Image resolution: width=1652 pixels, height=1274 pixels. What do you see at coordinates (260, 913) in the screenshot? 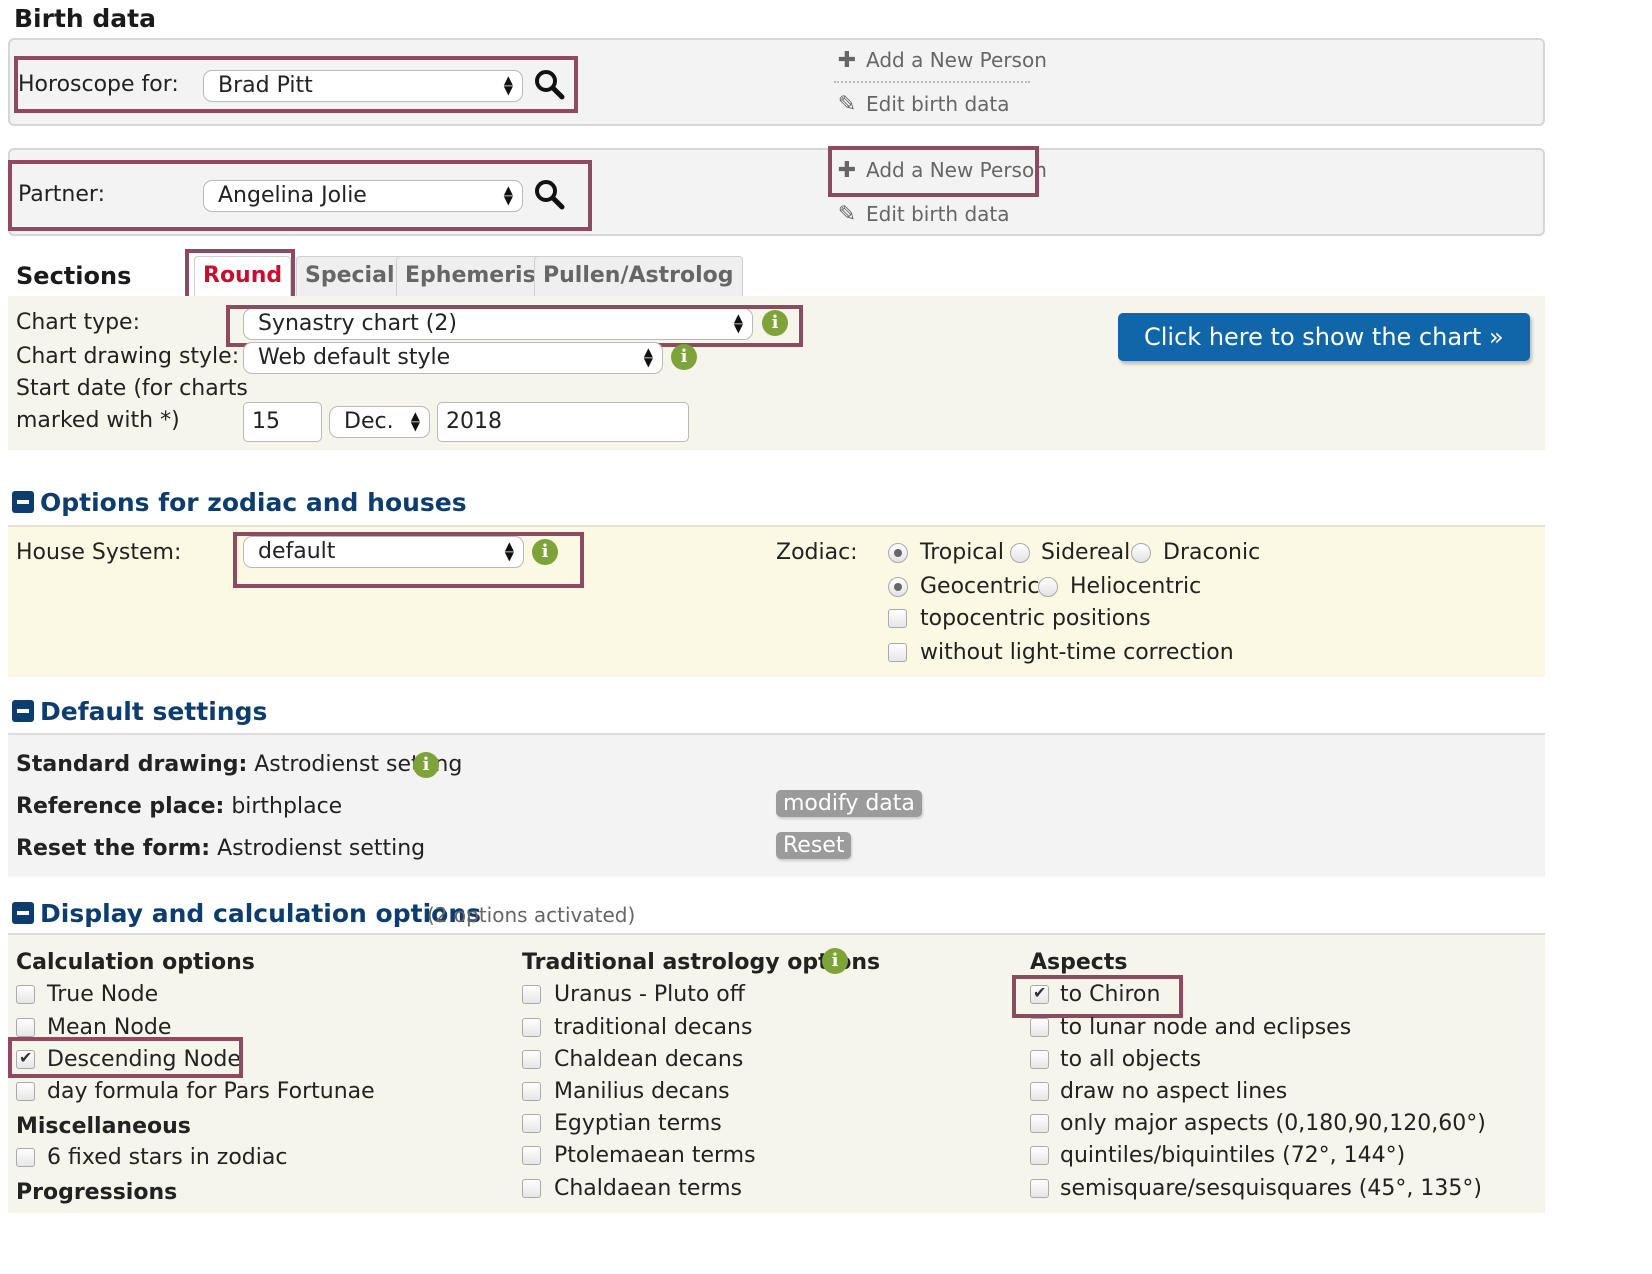
I see `display-options-title-text: Display and calculation options` at bounding box center [260, 913].